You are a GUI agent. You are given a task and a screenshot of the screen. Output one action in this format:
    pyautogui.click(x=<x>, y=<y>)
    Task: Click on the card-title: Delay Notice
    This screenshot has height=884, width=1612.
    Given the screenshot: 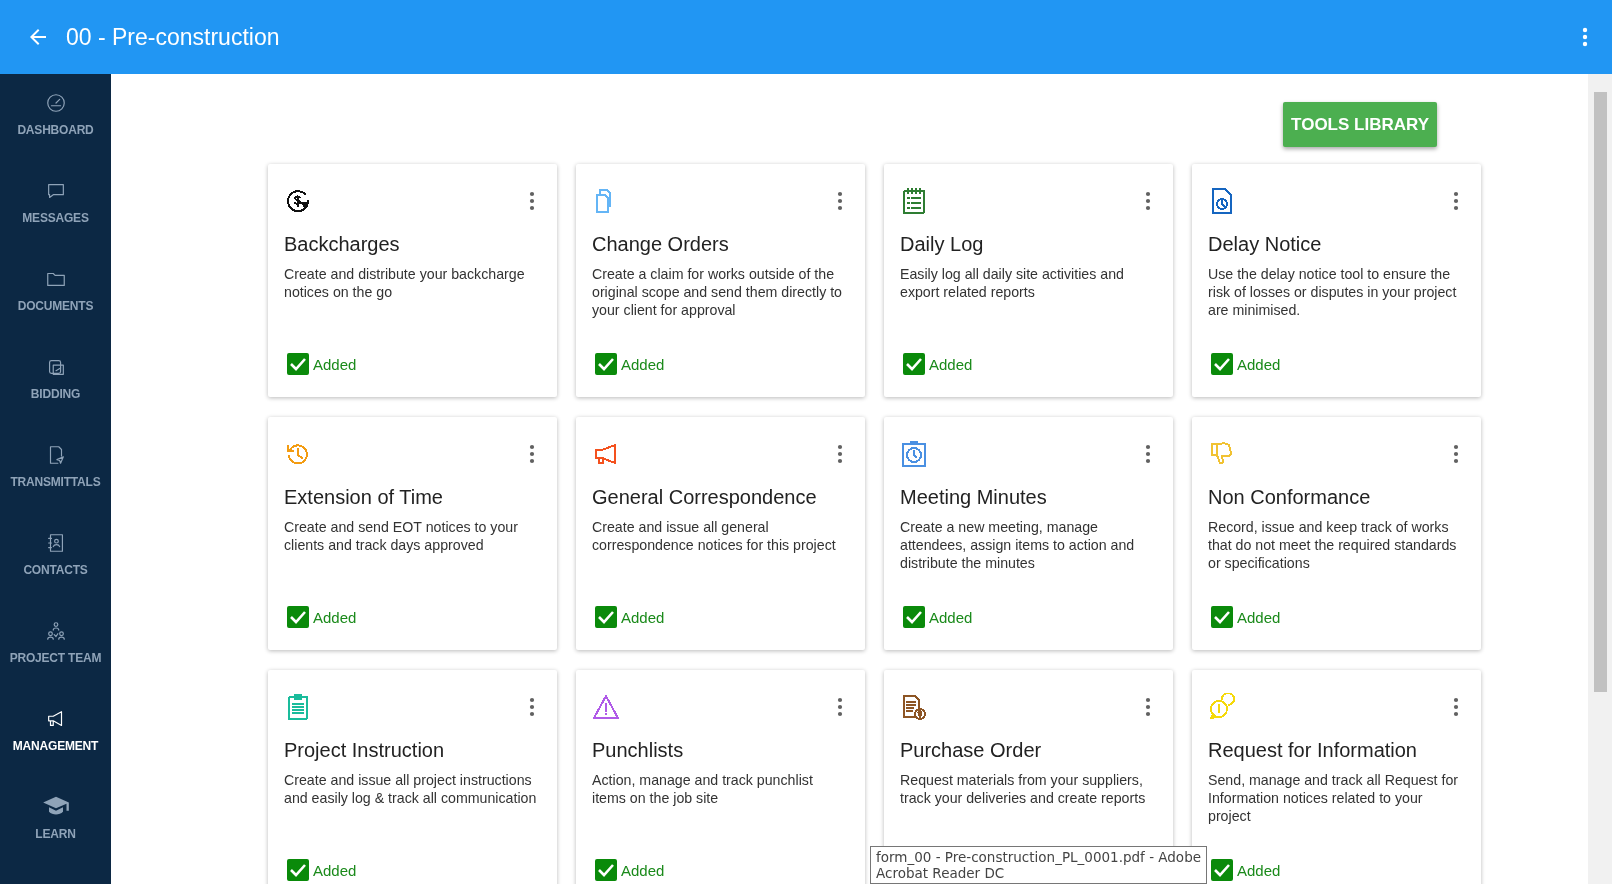 What is the action you would take?
    pyautogui.click(x=1265, y=244)
    